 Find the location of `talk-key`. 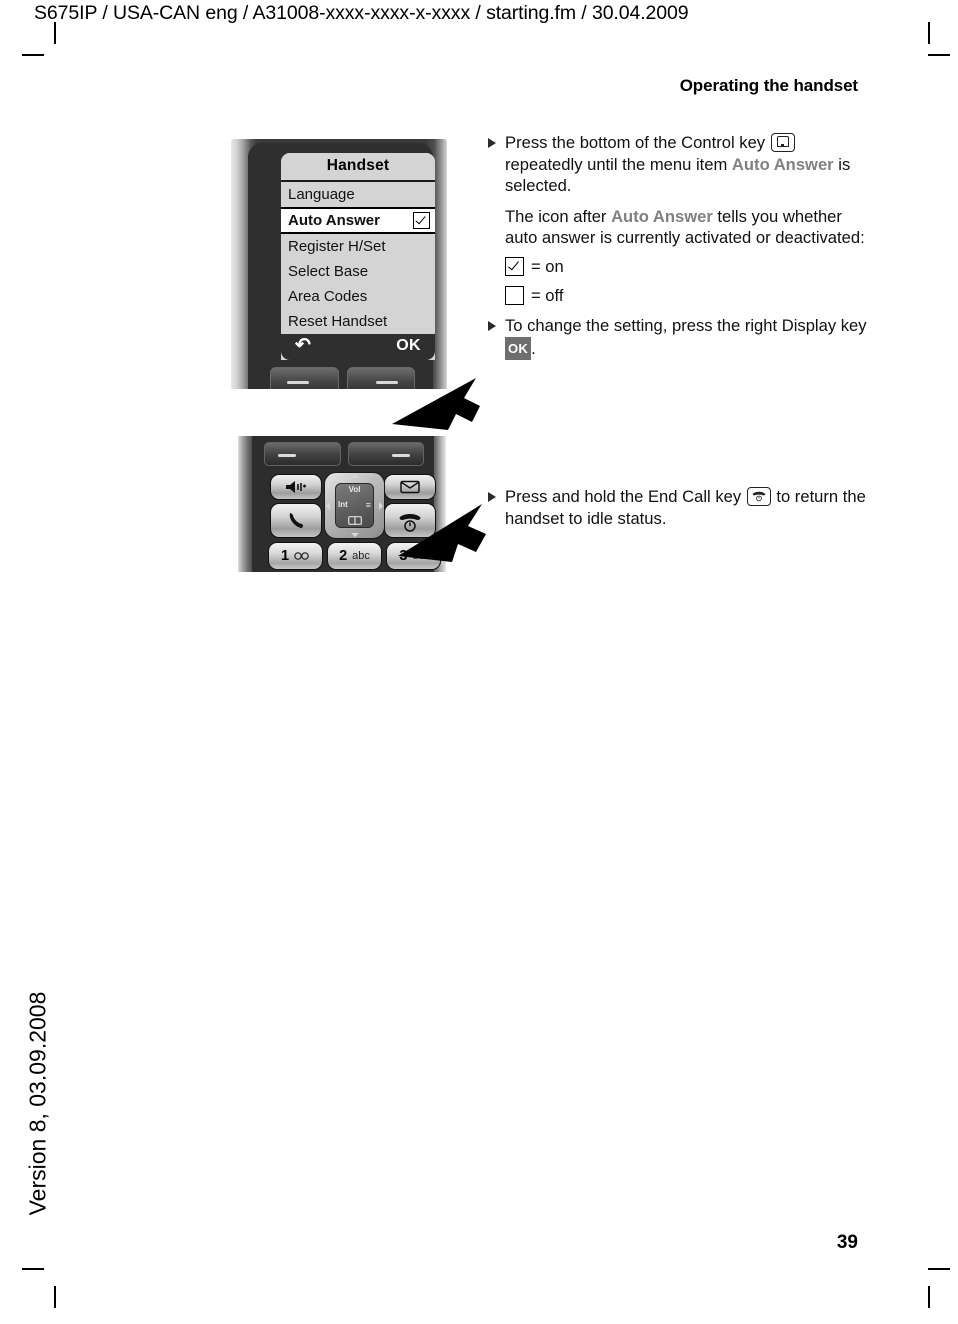

talk-key is located at coordinates (296, 520).